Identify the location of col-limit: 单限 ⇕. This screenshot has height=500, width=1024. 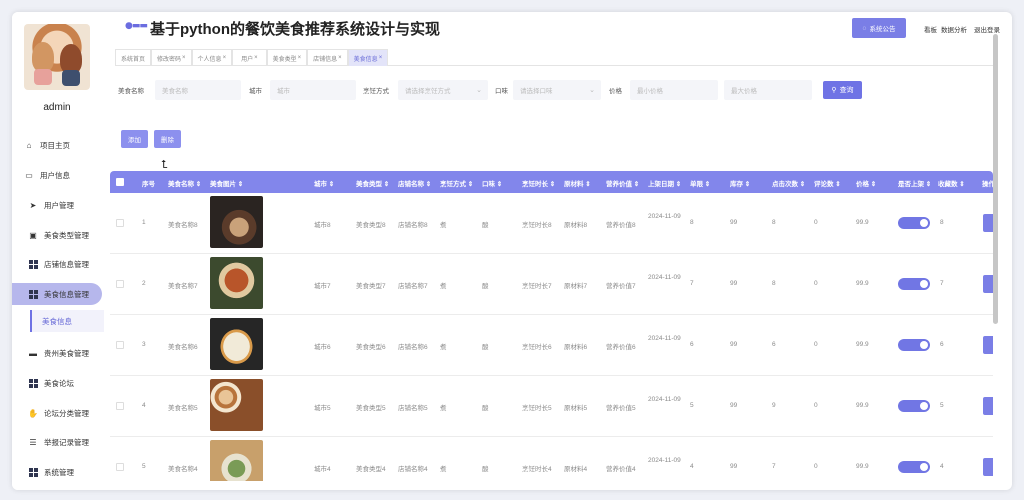
(700, 183).